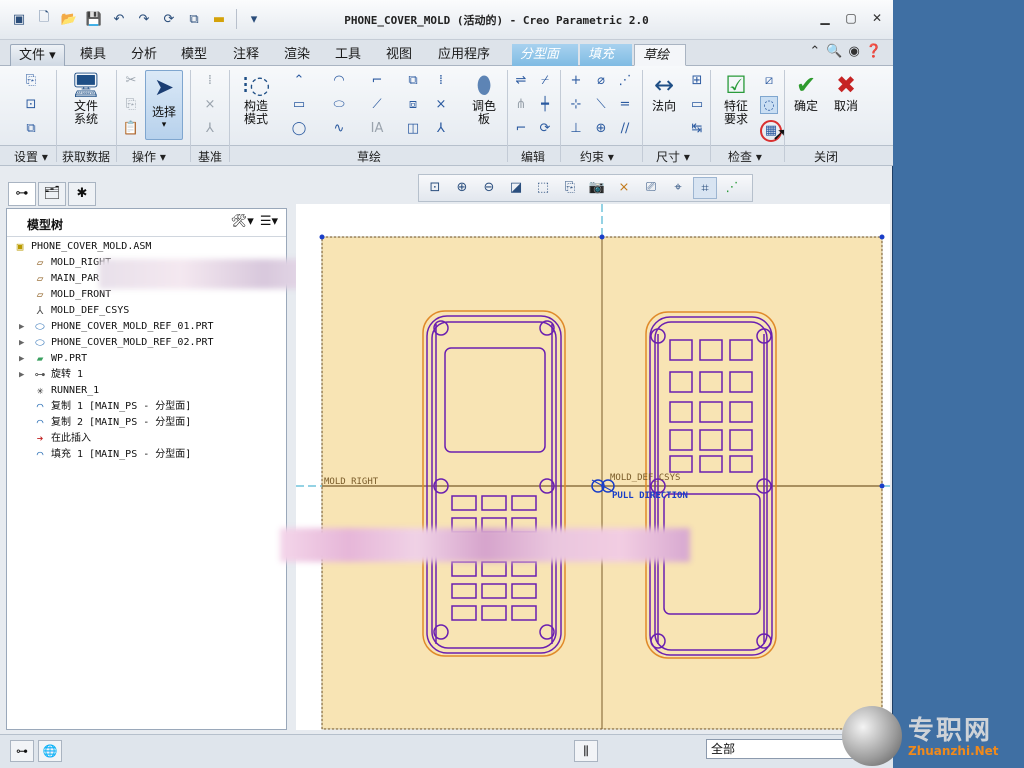  What do you see at coordinates (210, 105) in the screenshot?
I see `datum-point-icon: ×` at bounding box center [210, 105].